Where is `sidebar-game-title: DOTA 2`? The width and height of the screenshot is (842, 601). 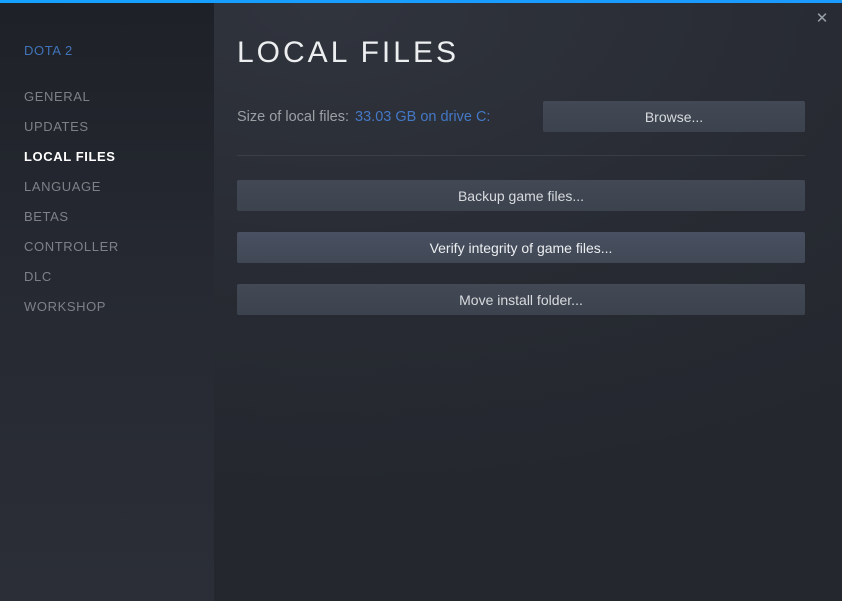 sidebar-game-title: DOTA 2 is located at coordinates (114, 50).